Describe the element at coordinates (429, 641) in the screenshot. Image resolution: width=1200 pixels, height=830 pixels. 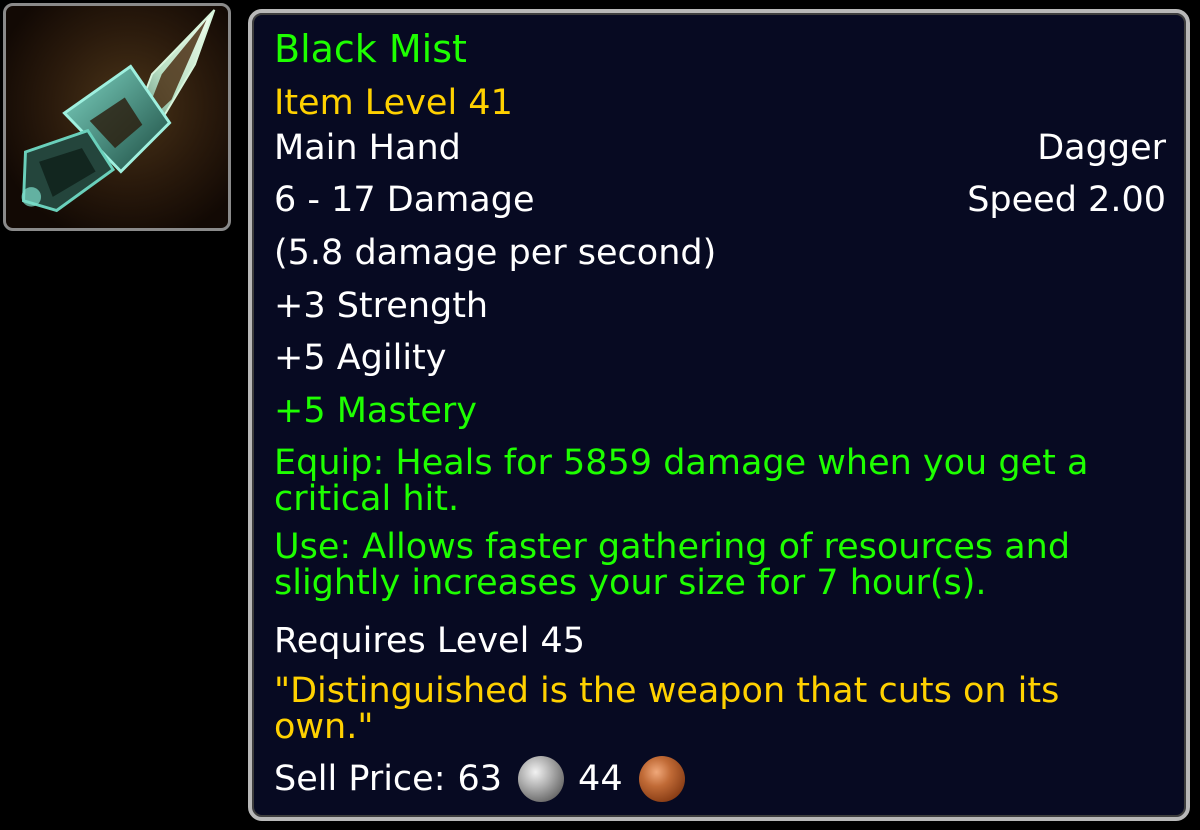
I see `level-requirement: Requires Level 45` at that location.